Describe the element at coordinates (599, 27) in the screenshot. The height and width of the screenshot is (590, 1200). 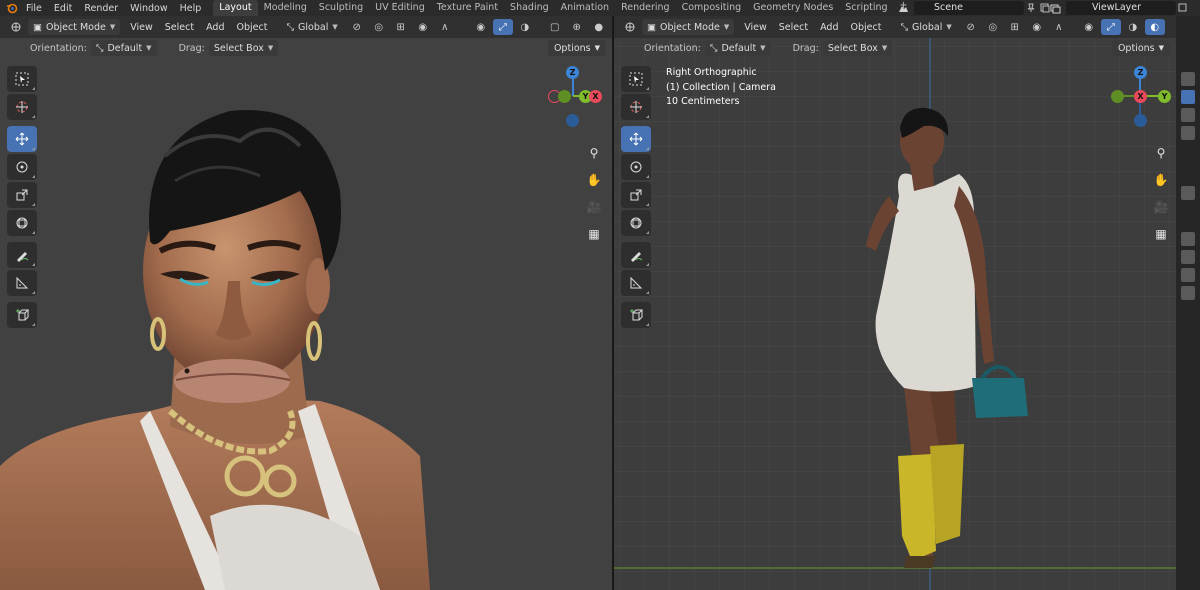
I see `solid-shading-icon: ●` at that location.